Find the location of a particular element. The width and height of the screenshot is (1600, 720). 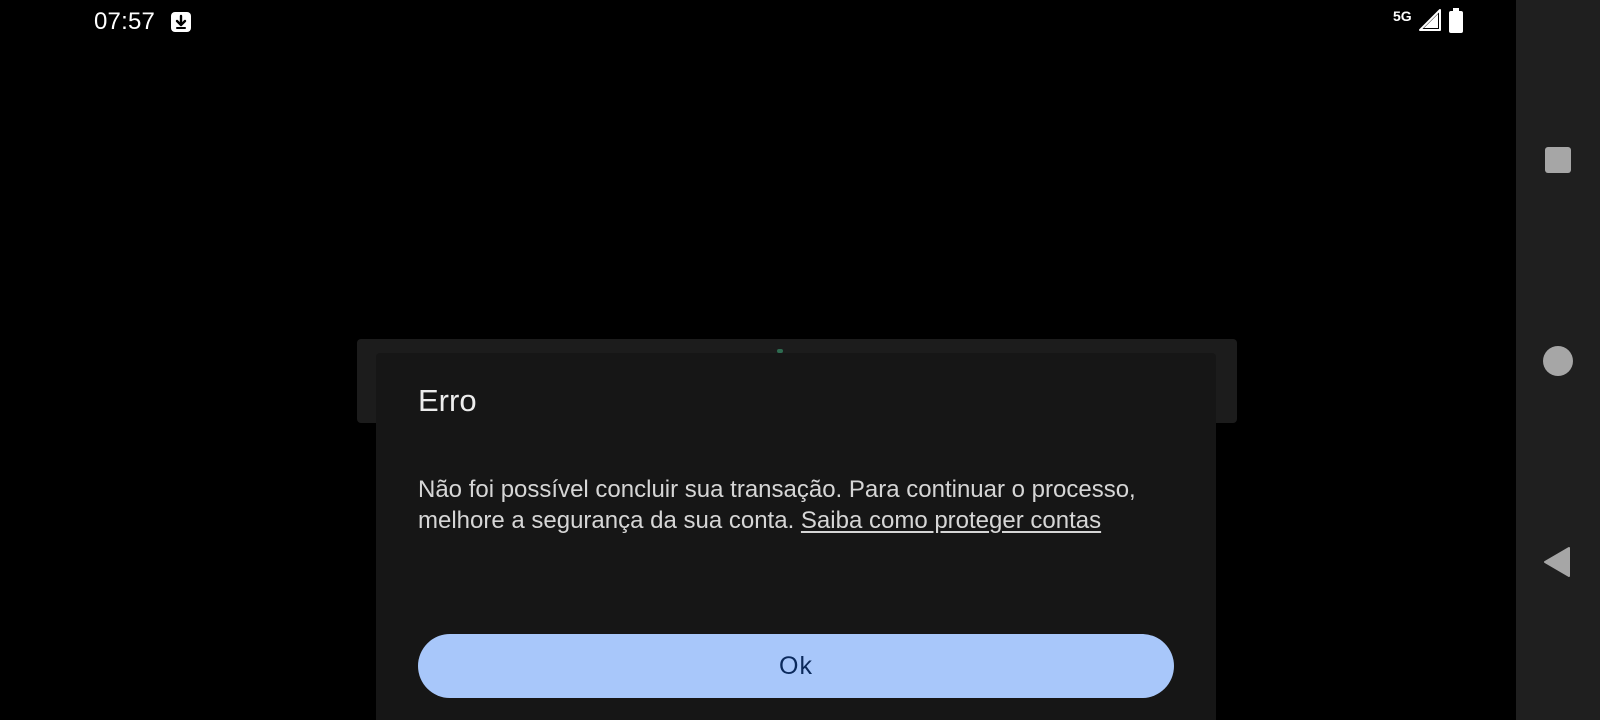

status-time: 07:57 is located at coordinates (125, 21).